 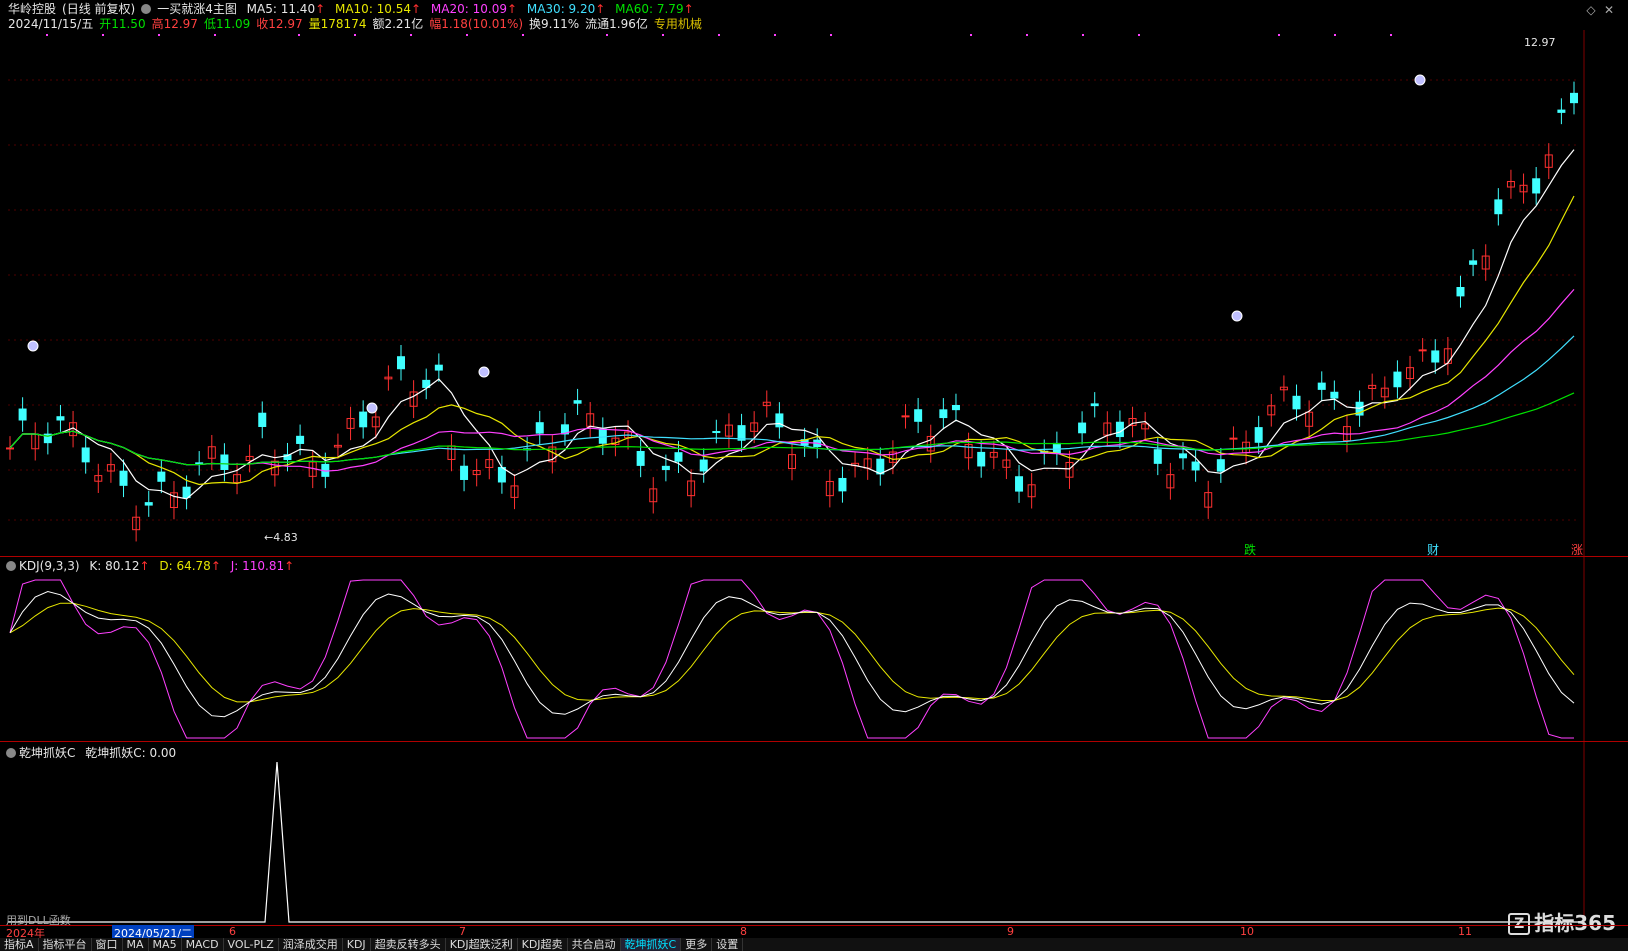 What do you see at coordinates (47, 753) in the screenshot?
I see `qkzy-title: 乾坤抓妖C` at bounding box center [47, 753].